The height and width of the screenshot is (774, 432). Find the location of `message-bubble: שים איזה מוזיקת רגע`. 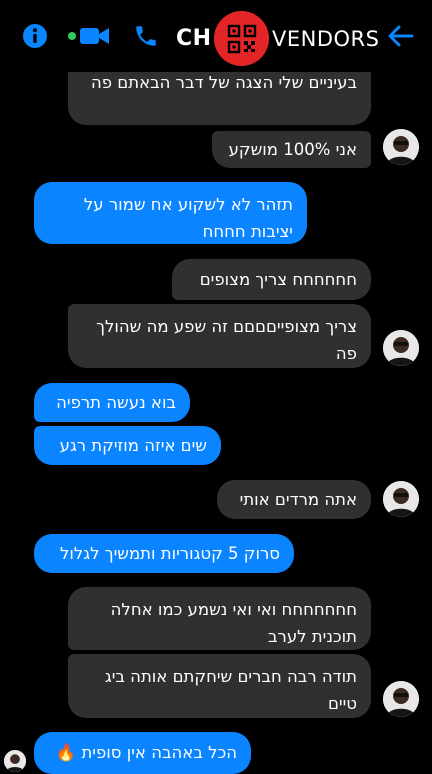

message-bubble: שים איזה מוזיקת רגע is located at coordinates (127, 445).